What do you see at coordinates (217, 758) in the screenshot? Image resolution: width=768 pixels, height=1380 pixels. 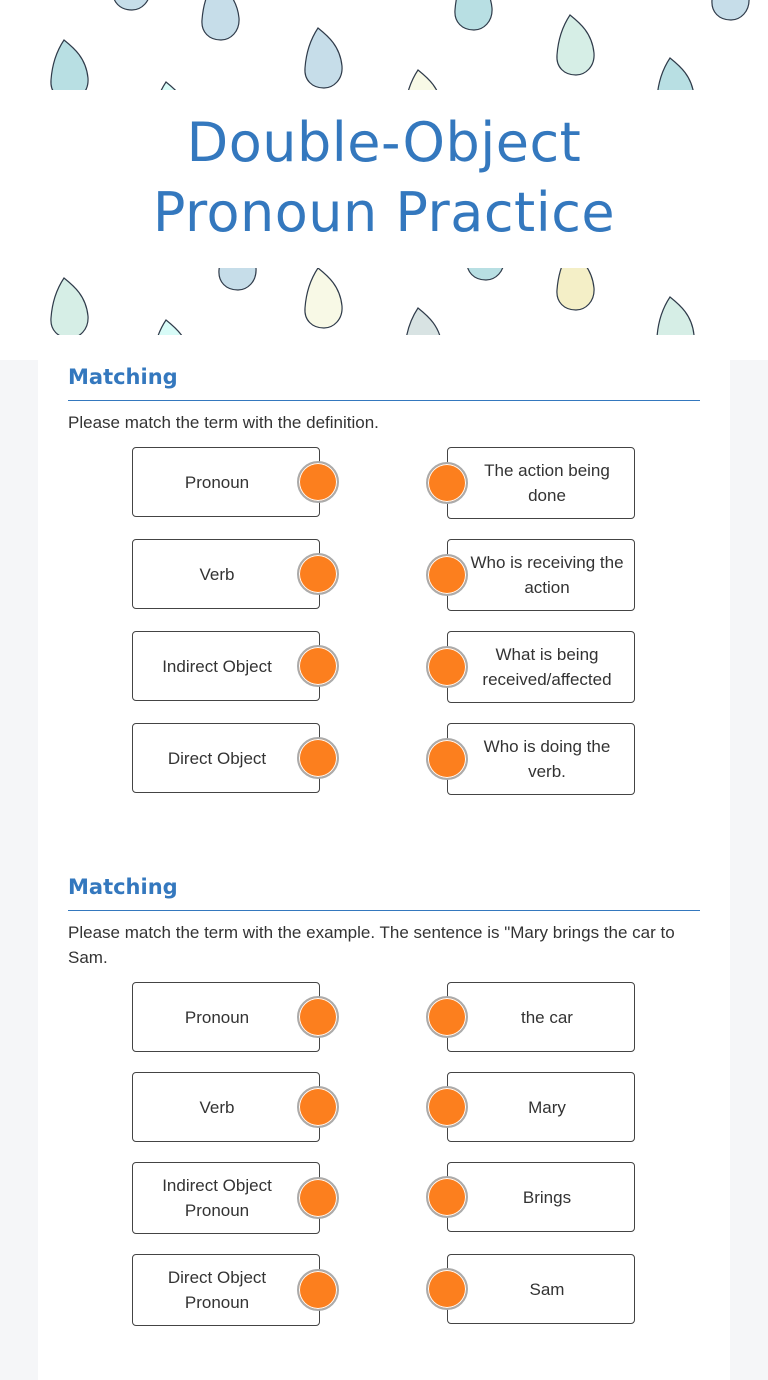 I see `match-term-label: Direct Object` at bounding box center [217, 758].